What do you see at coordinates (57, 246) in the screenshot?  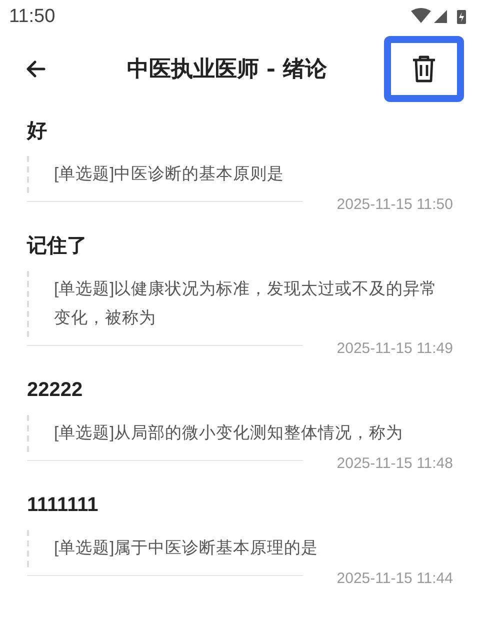 I see `note-text: 记住了` at bounding box center [57, 246].